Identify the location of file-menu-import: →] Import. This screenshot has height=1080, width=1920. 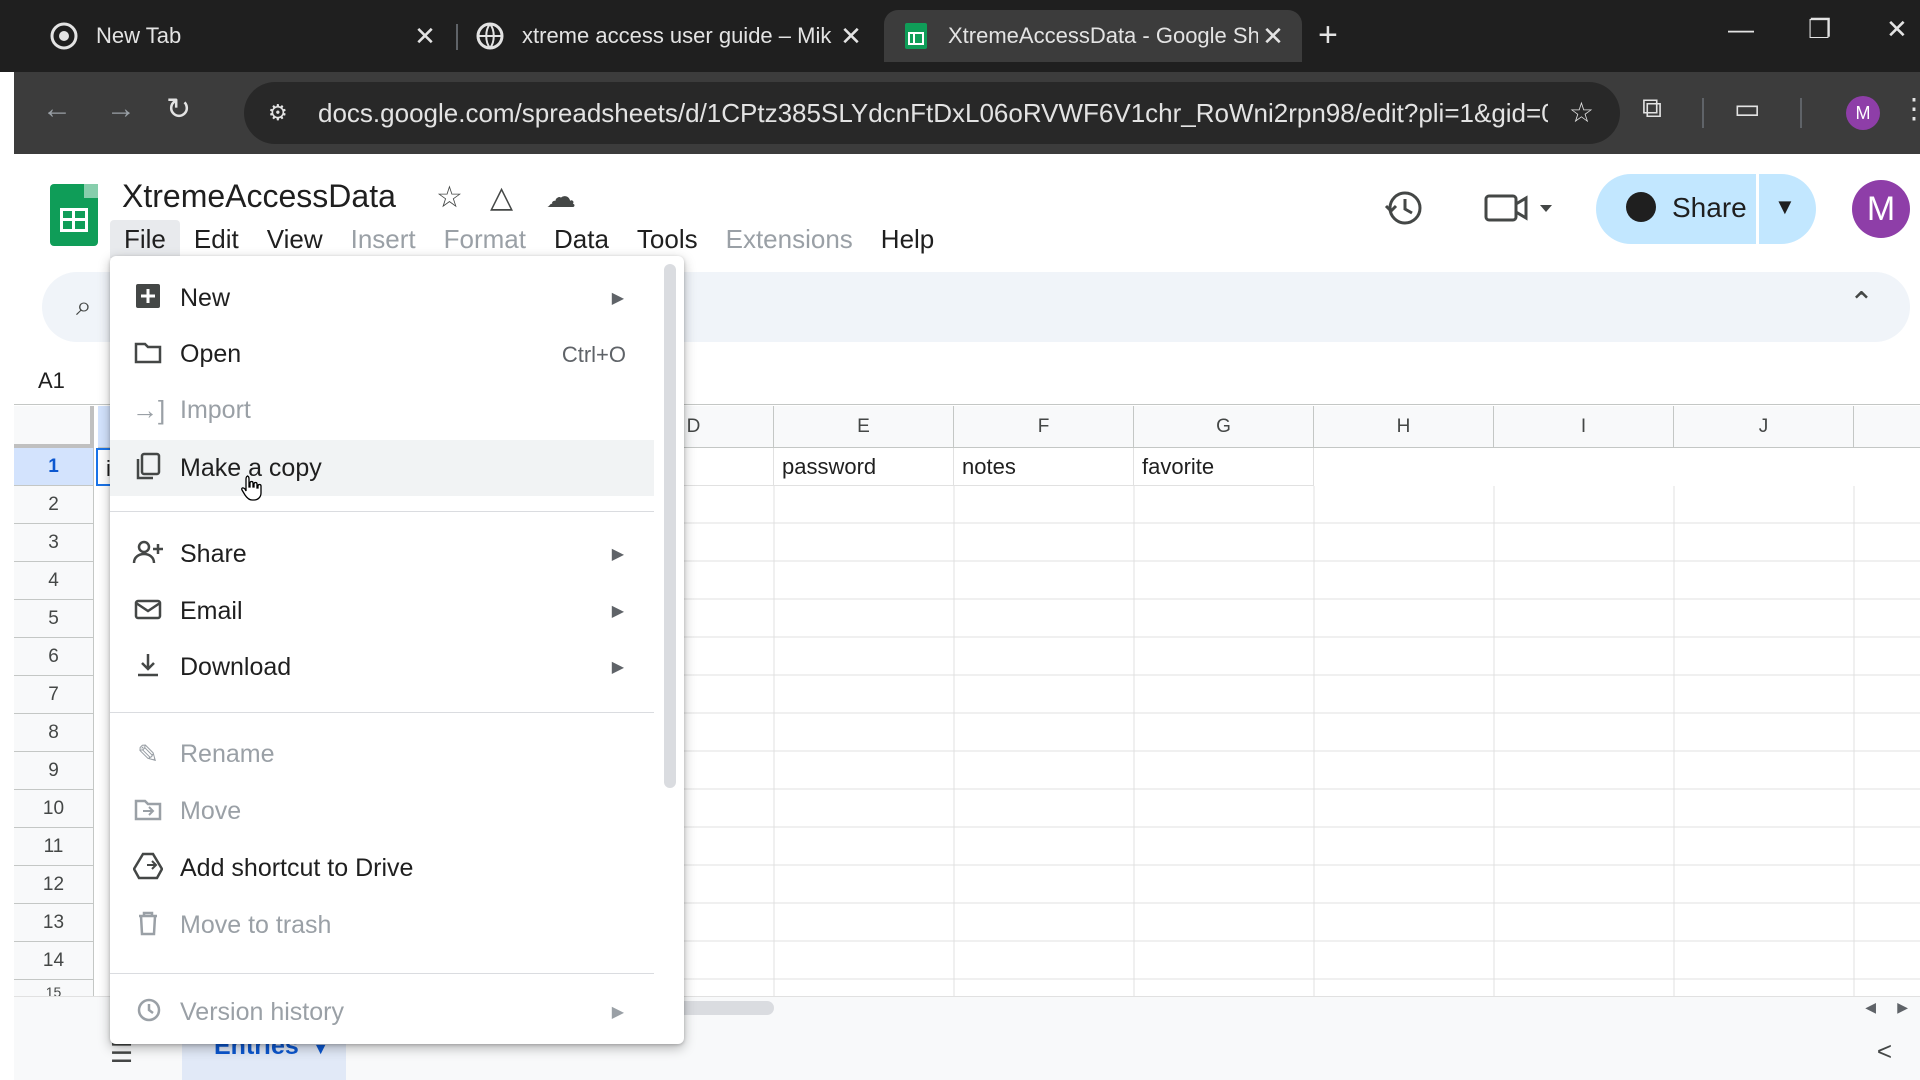
(382, 410).